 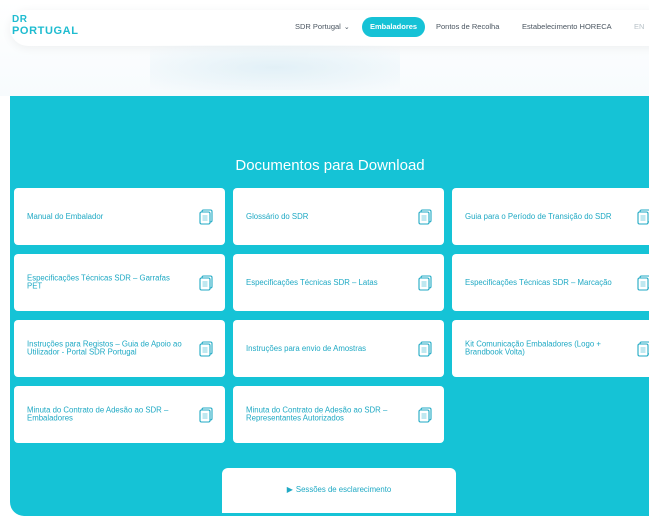 What do you see at coordinates (119, 216) in the screenshot?
I see `document-card: Manual do Embalador` at bounding box center [119, 216].